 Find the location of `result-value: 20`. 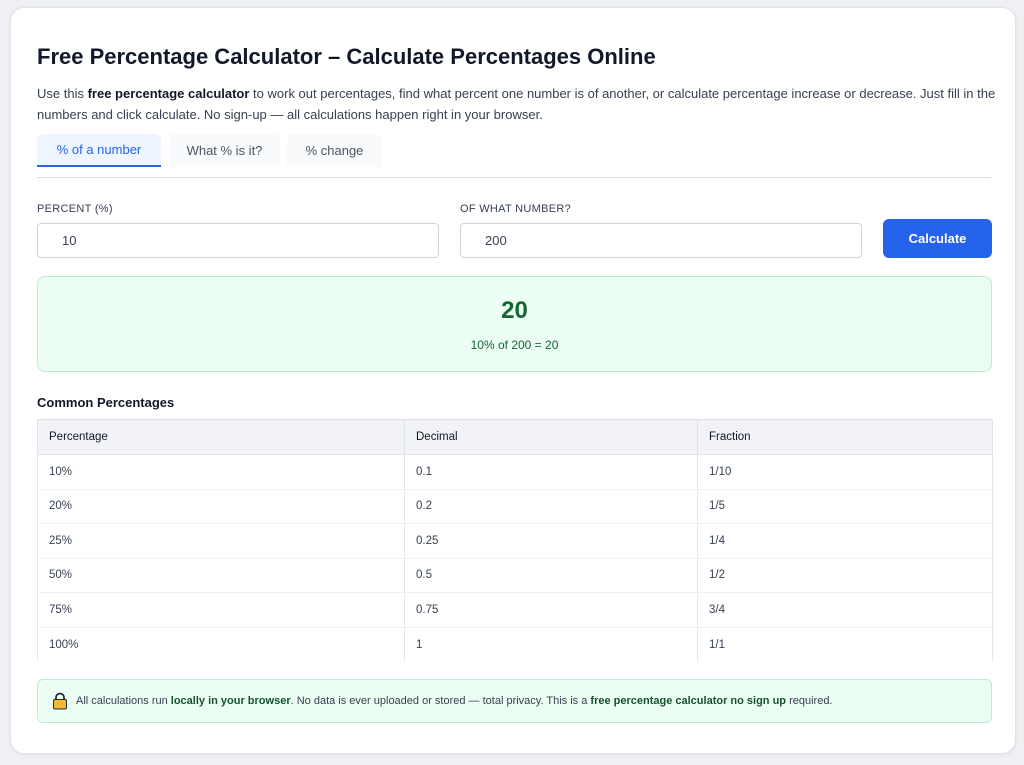

result-value: 20 is located at coordinates (514, 310).